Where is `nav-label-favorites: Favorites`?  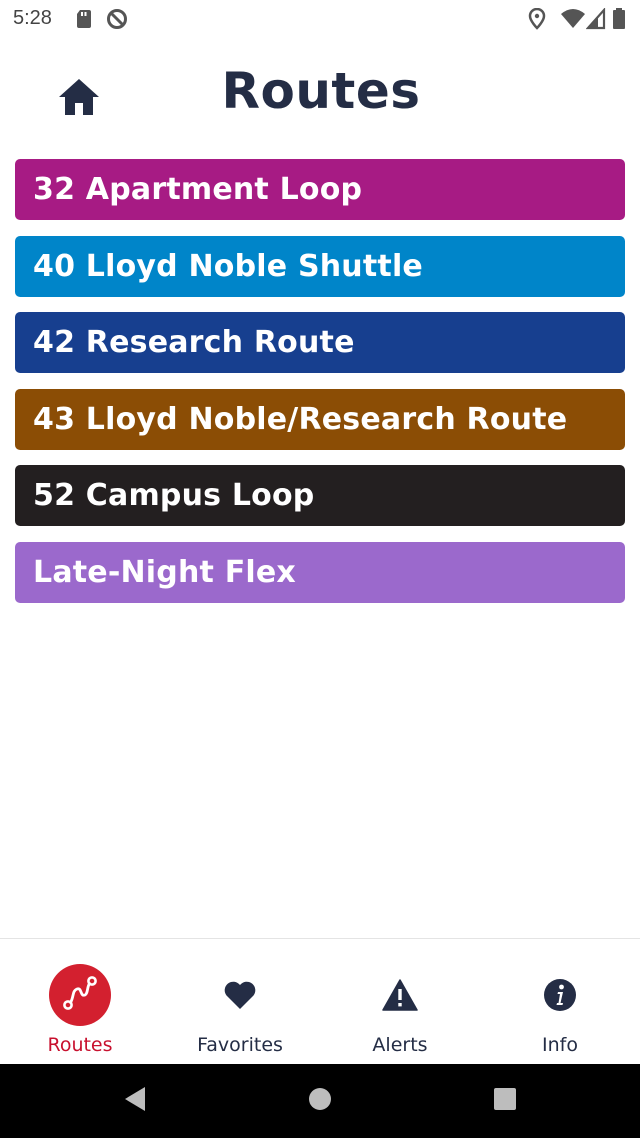
nav-label-favorites: Favorites is located at coordinates (240, 1045).